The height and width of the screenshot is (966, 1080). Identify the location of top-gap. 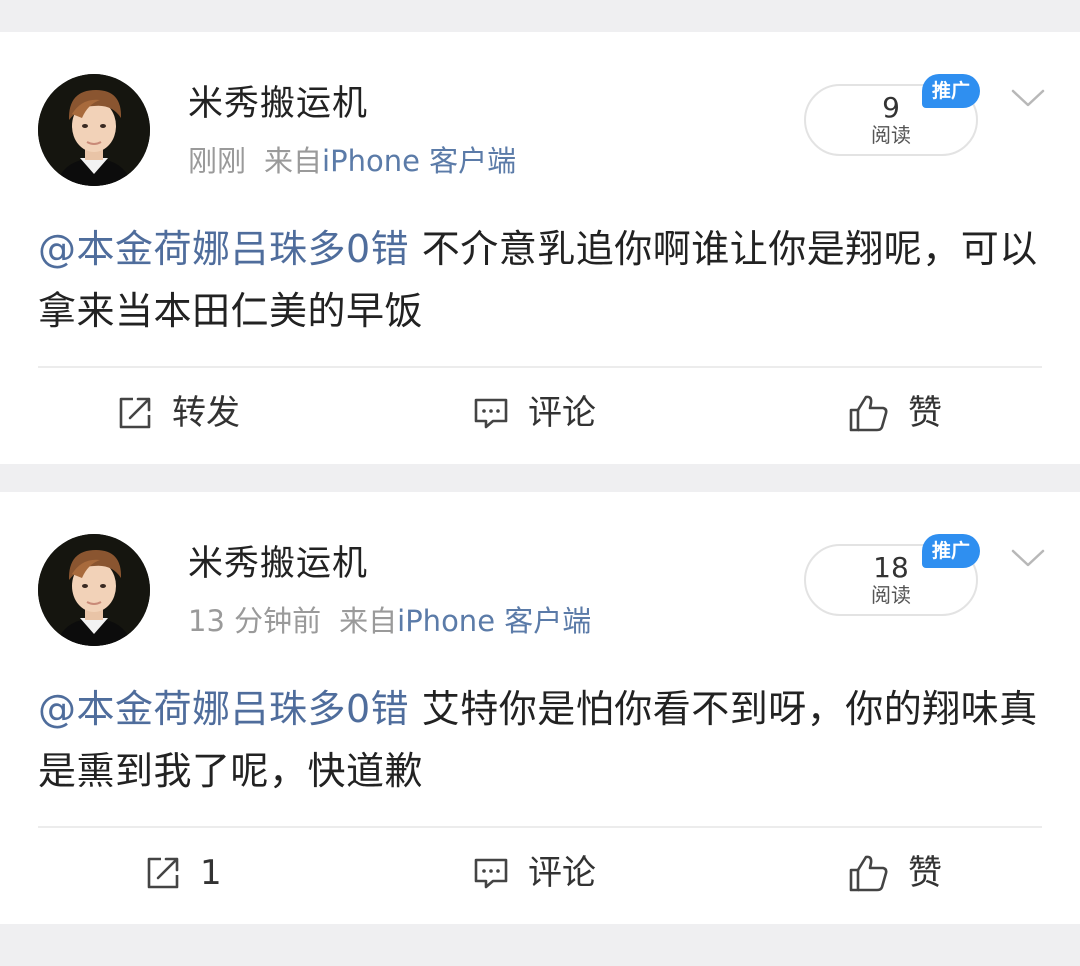
(540, 16).